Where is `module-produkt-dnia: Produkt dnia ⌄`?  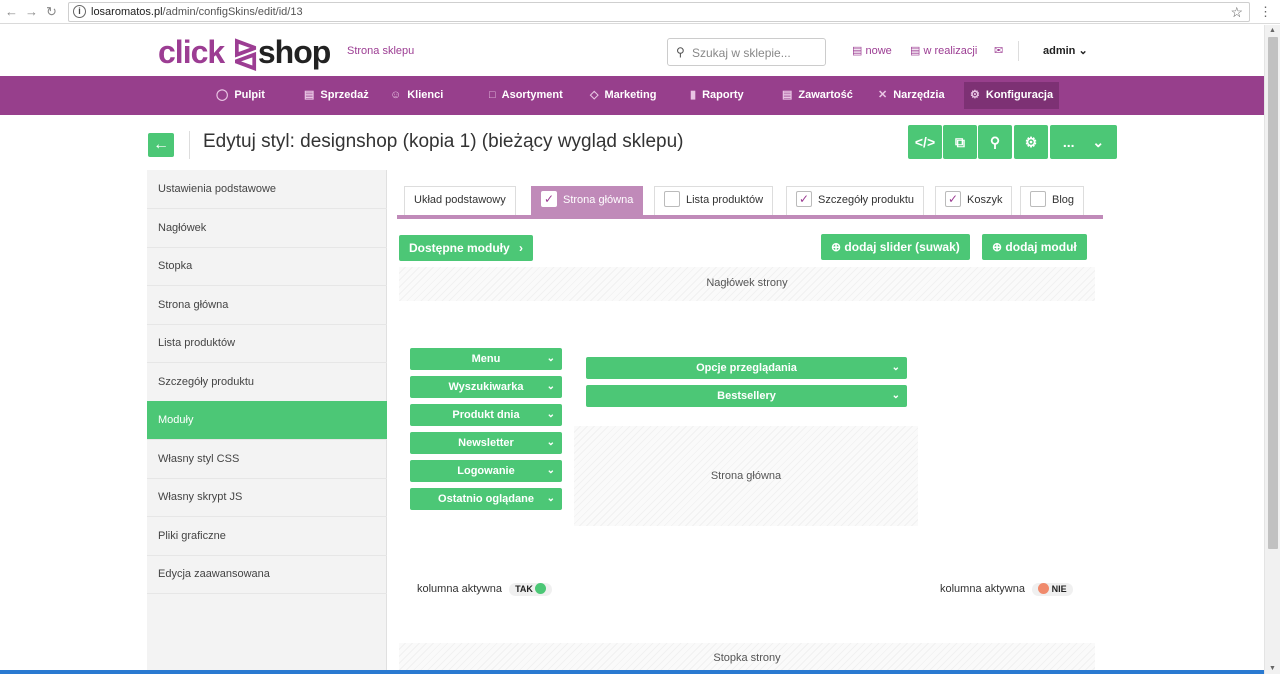
module-produkt-dnia: Produkt dnia ⌄ is located at coordinates (486, 415).